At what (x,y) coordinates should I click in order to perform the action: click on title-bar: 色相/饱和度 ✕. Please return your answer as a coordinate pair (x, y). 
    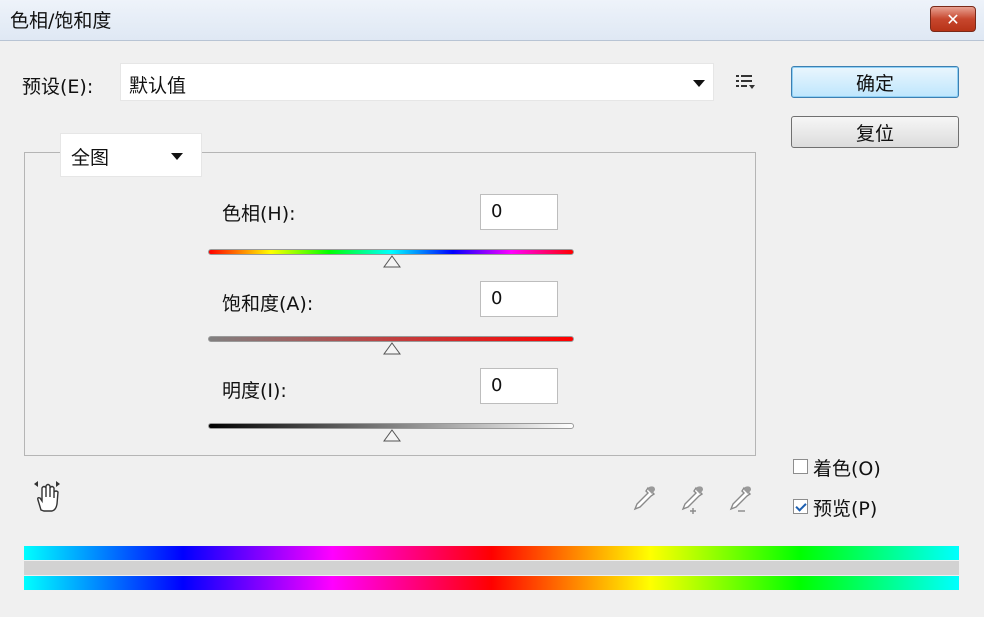
    Looking at the image, I should click on (492, 20).